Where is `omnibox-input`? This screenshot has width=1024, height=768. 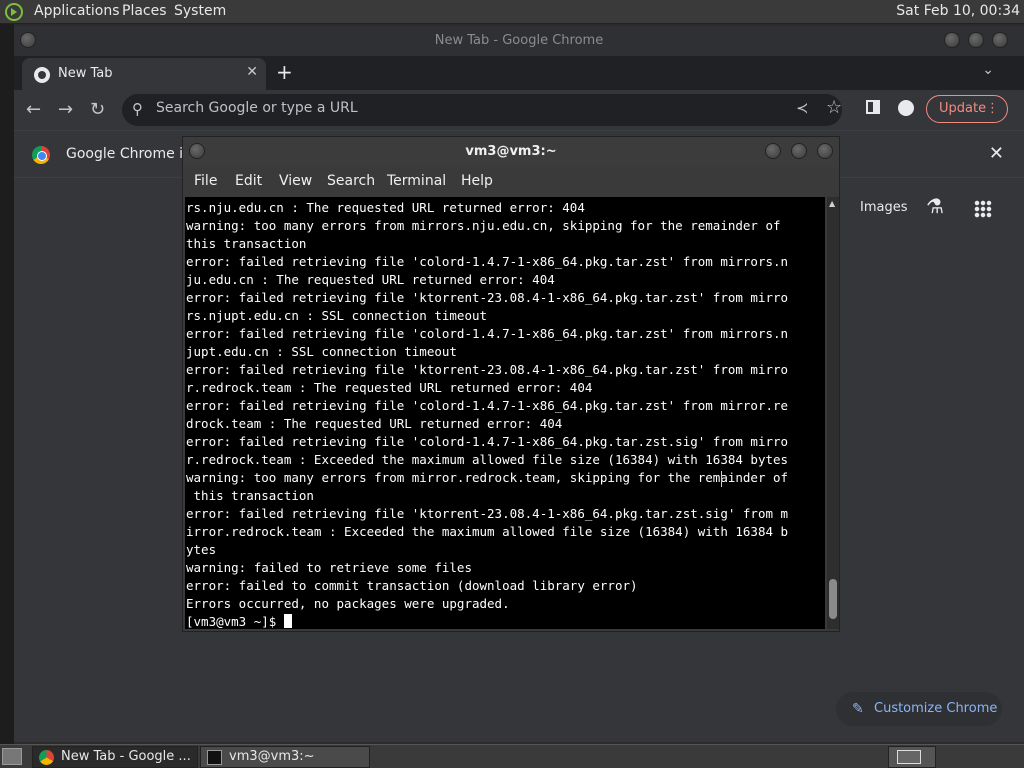 omnibox-input is located at coordinates (456, 108).